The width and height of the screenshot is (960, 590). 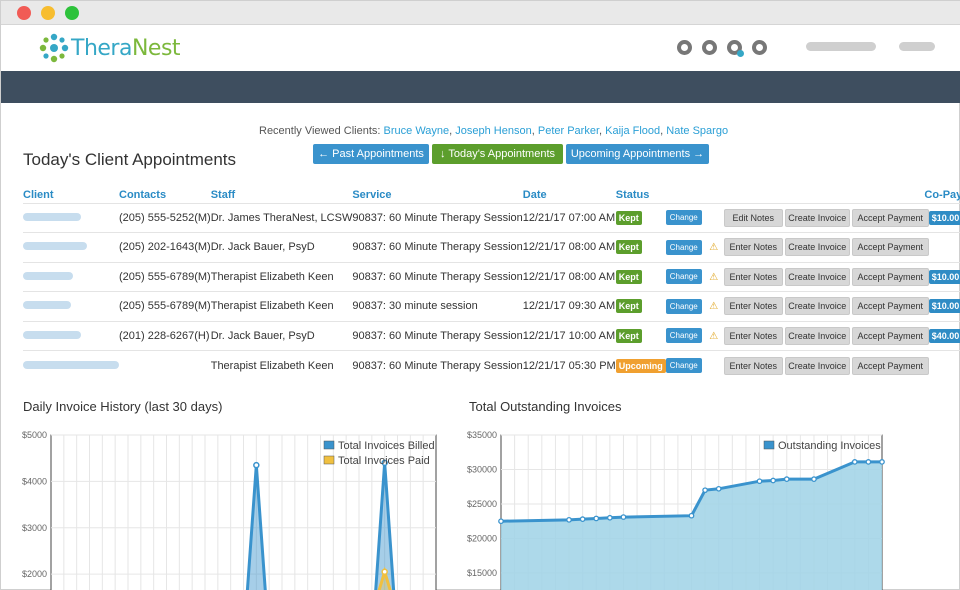 I want to click on date-cell: 12/21/17 09:30 AM, so click(x=569, y=306).